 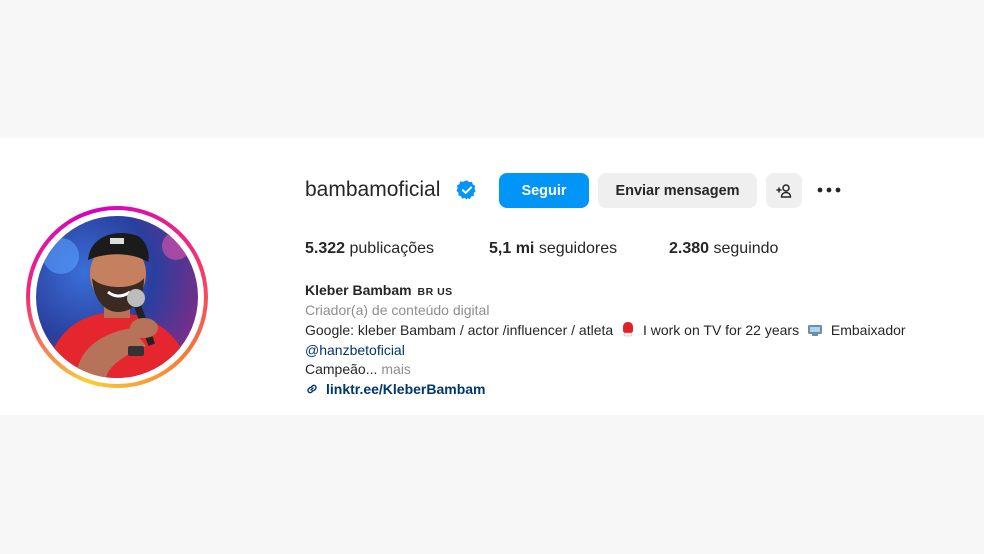 I want to click on avatar-photo-illustration, so click(x=116, y=305).